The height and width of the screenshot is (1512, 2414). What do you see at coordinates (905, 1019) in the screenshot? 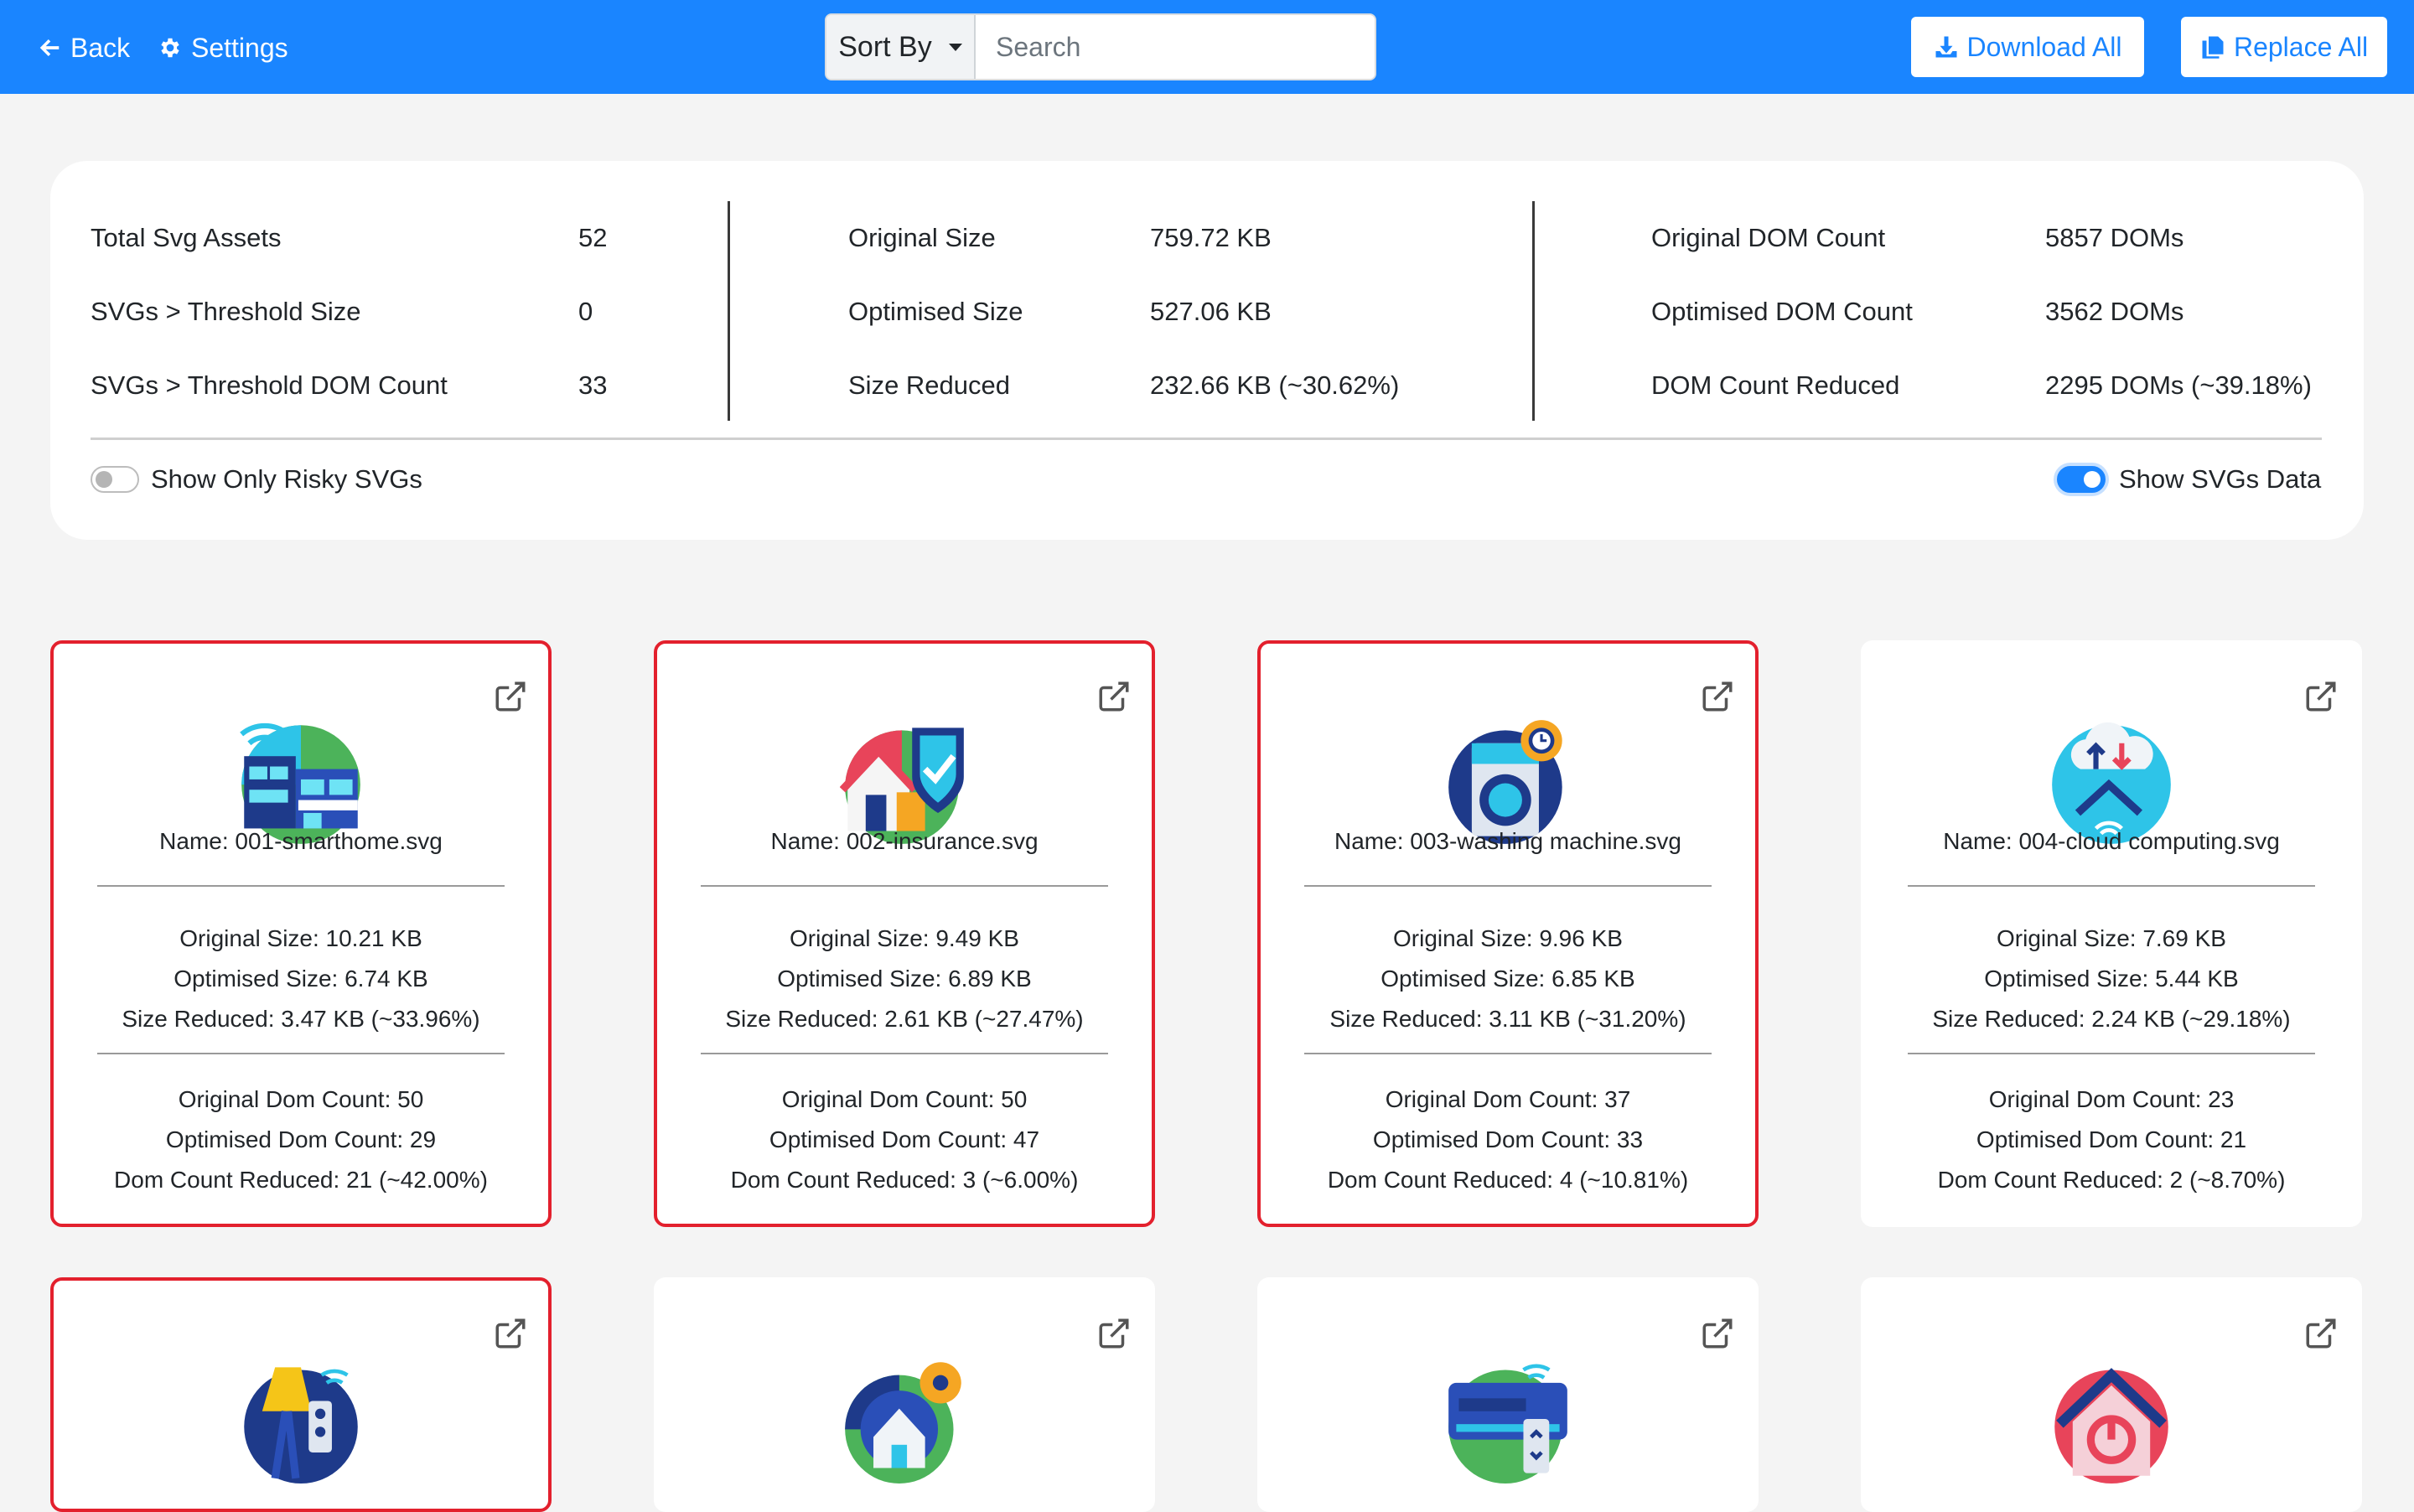
I see `size-reduced: Size Reduced: 2.61 KB (~27.47%)` at bounding box center [905, 1019].